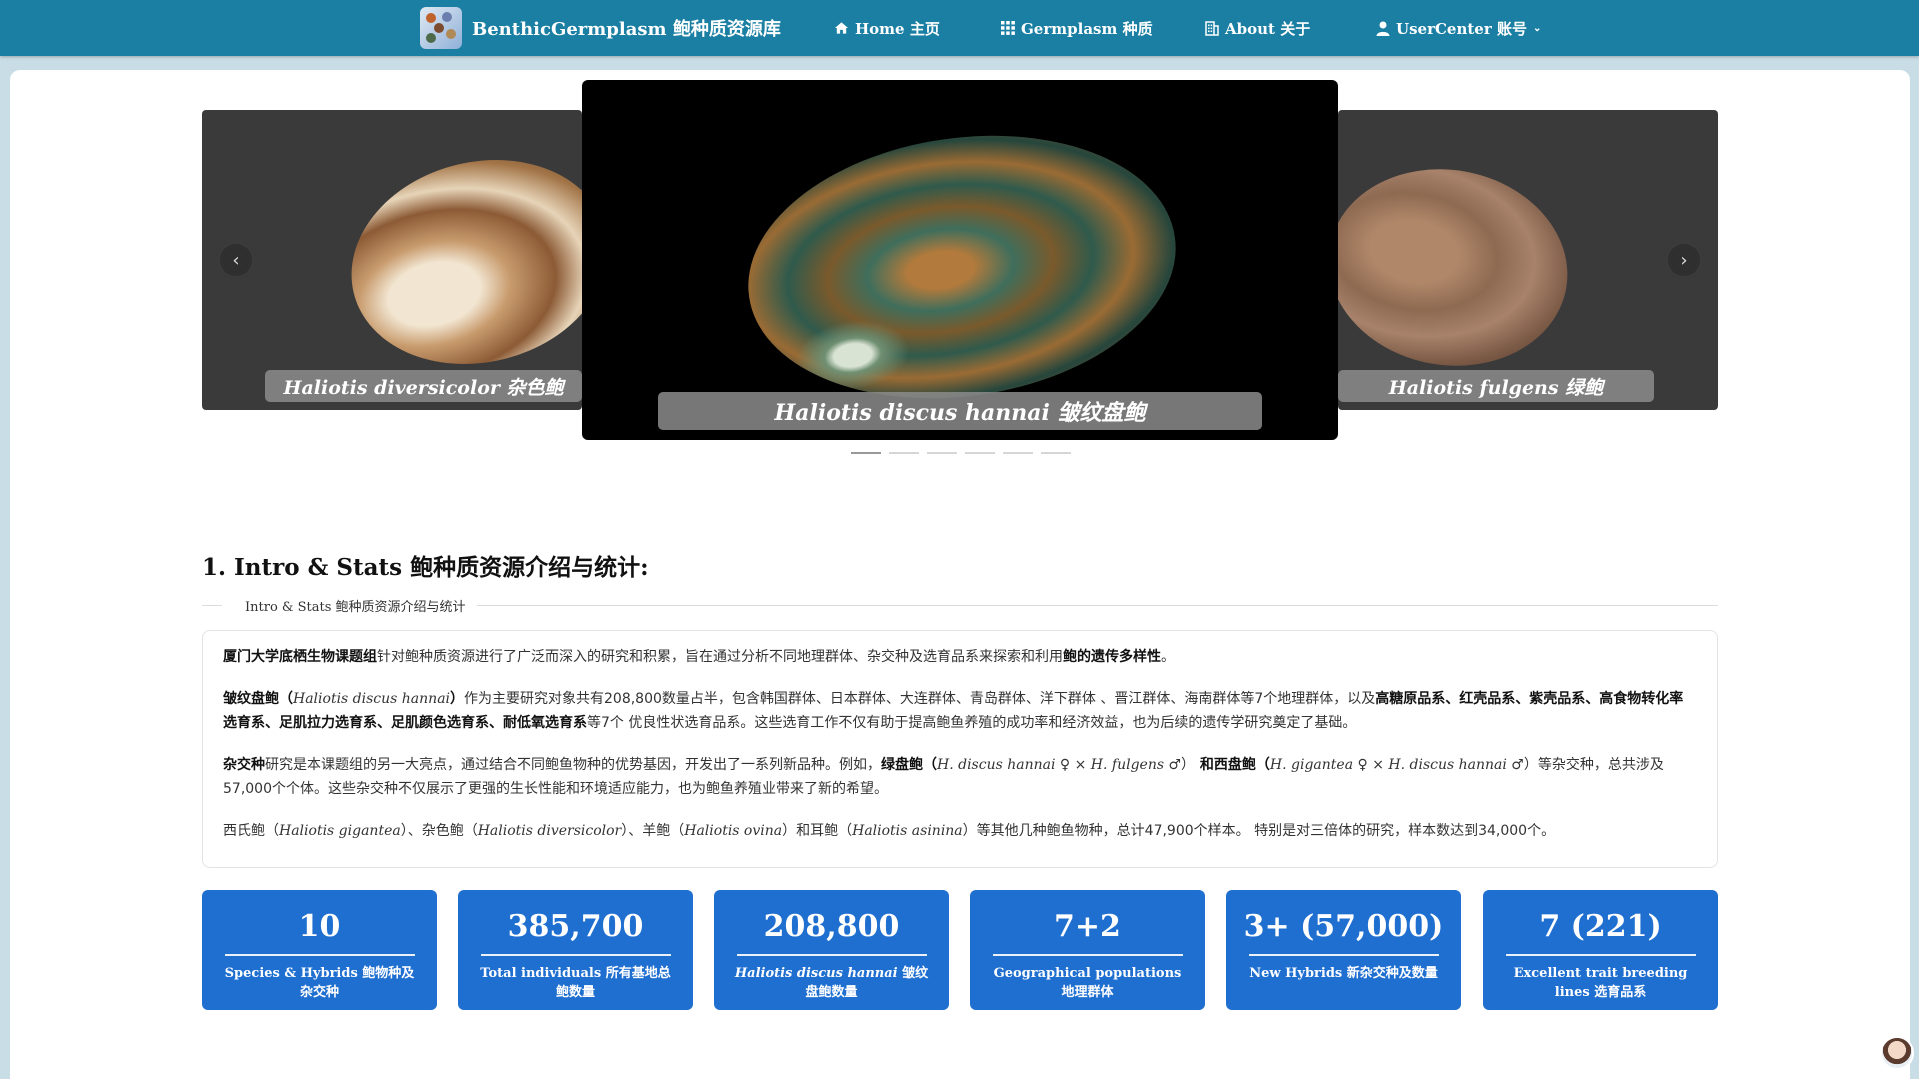 The height and width of the screenshot is (1079, 1919). What do you see at coordinates (423, 386) in the screenshot?
I see `carousel-caption-left: Haliotis diversicolor 杂色鲍` at bounding box center [423, 386].